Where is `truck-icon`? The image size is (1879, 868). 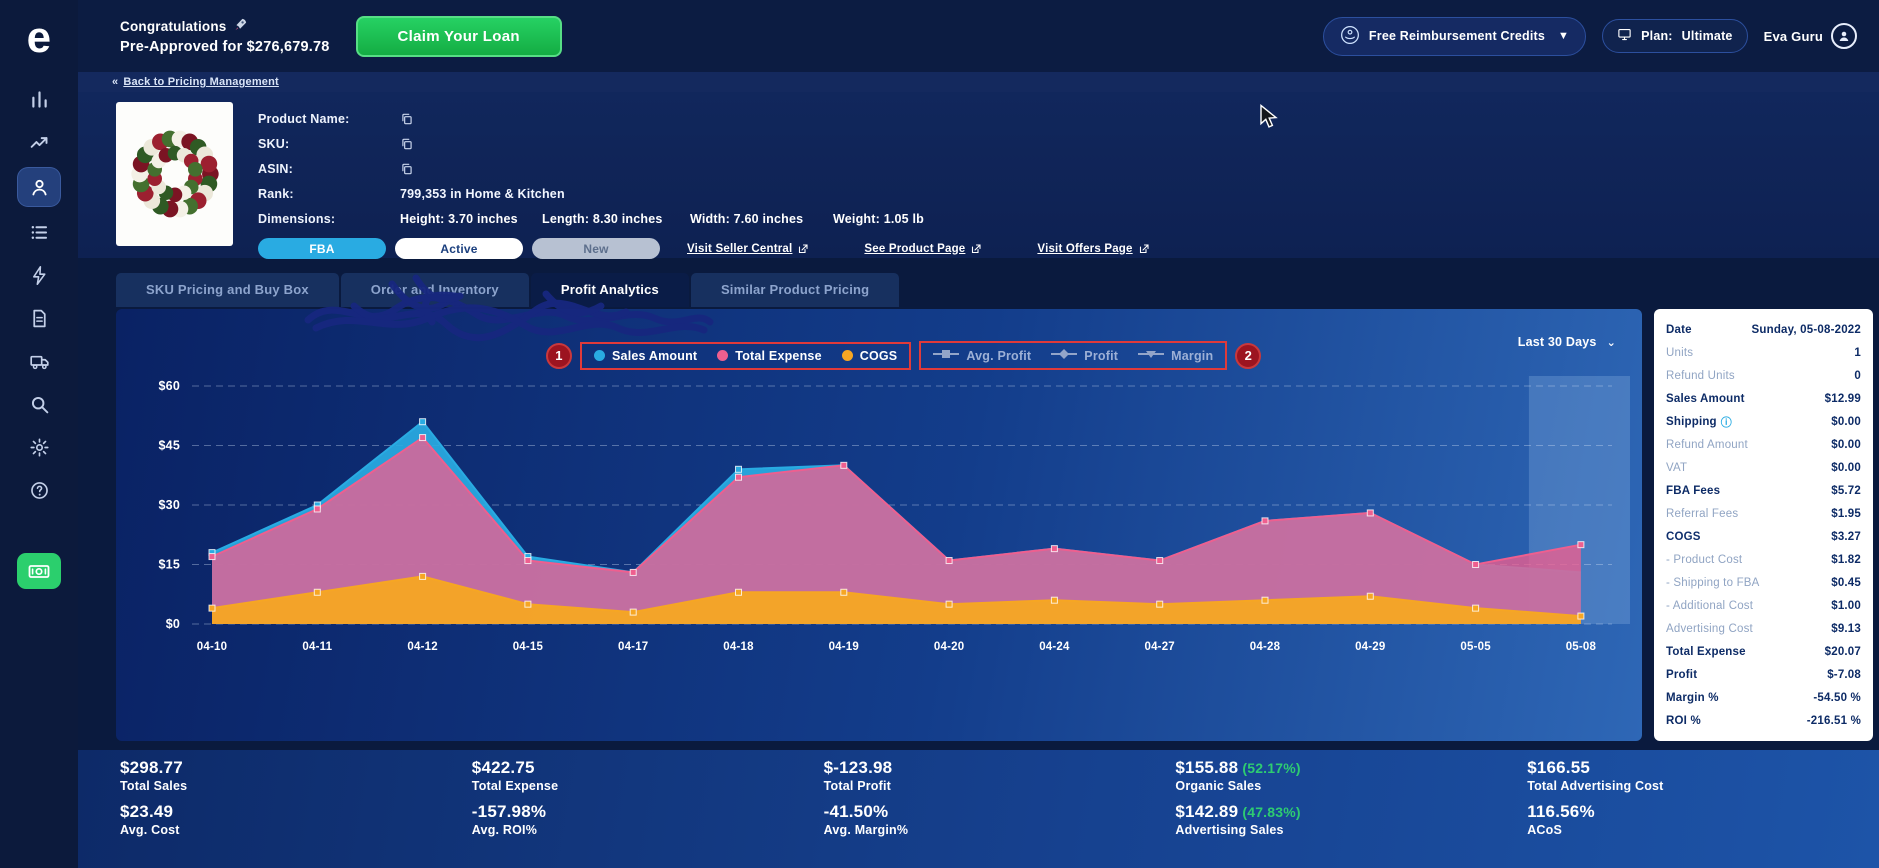 truck-icon is located at coordinates (39, 361).